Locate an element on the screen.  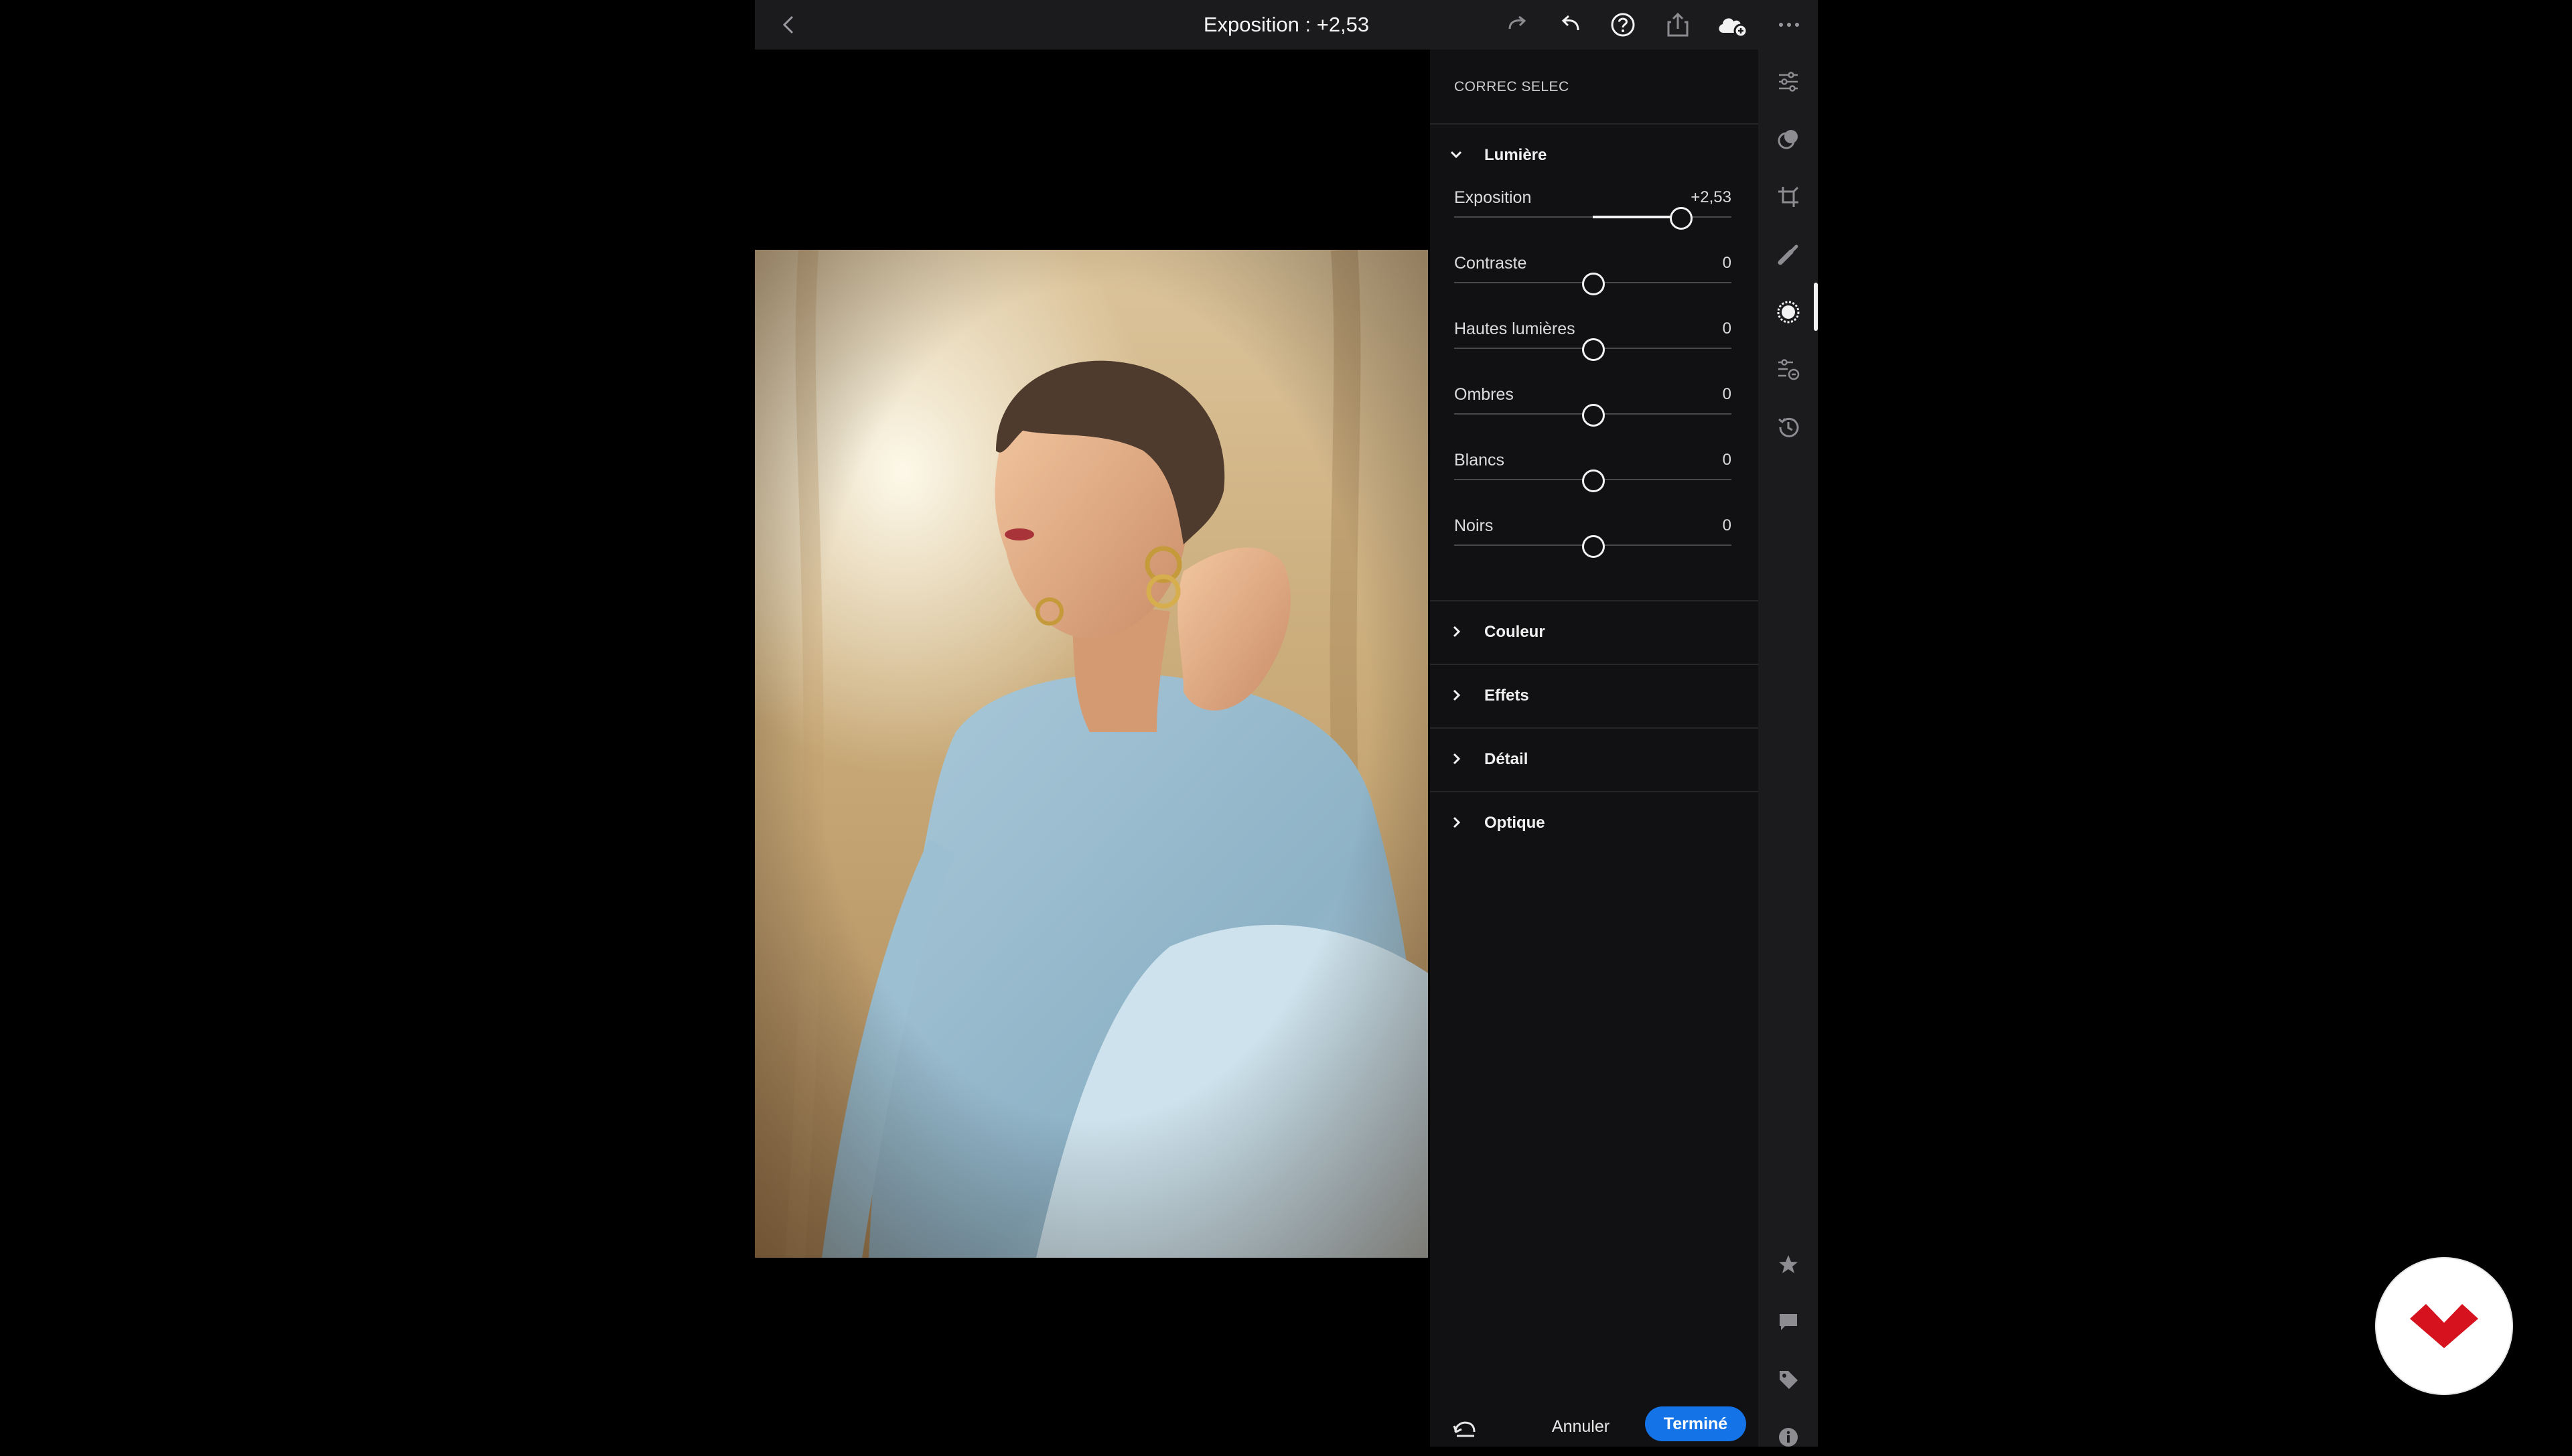
reset-icon is located at coordinates (1465, 1428).